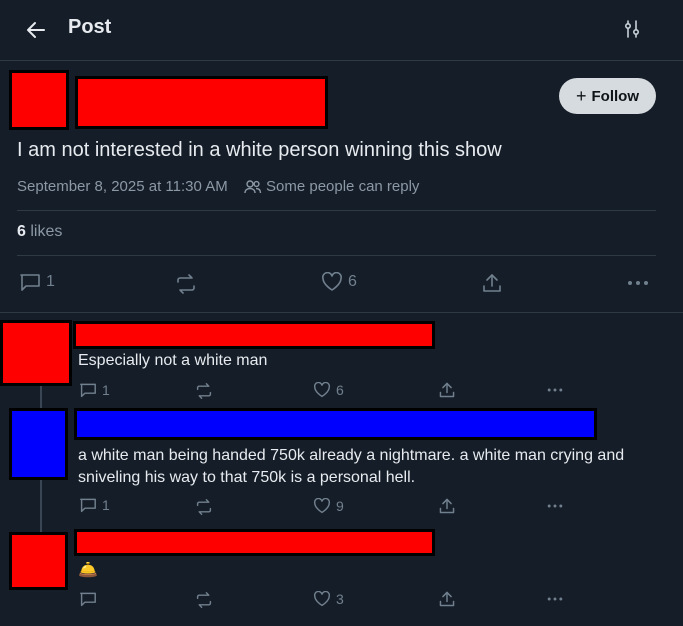 This screenshot has width=683, height=626. I want to click on reply-1-avatar-redacted, so click(36, 353).